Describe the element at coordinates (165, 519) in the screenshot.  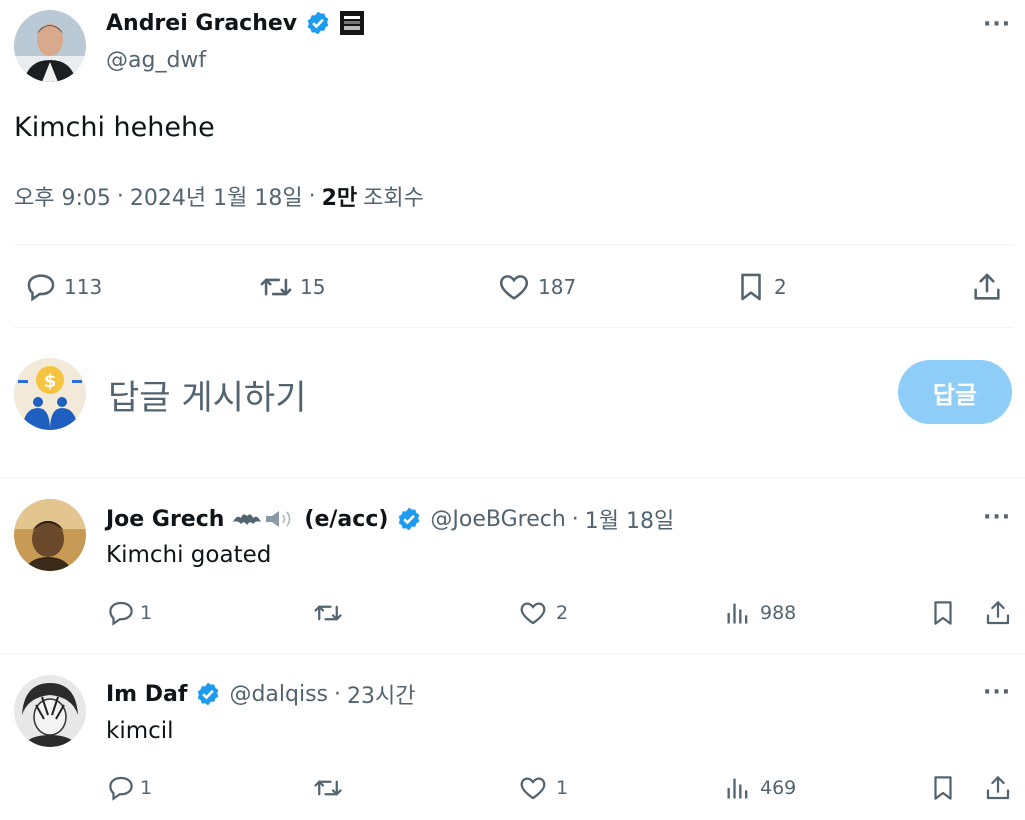
I see `reply-author-name: Joe Grech` at that location.